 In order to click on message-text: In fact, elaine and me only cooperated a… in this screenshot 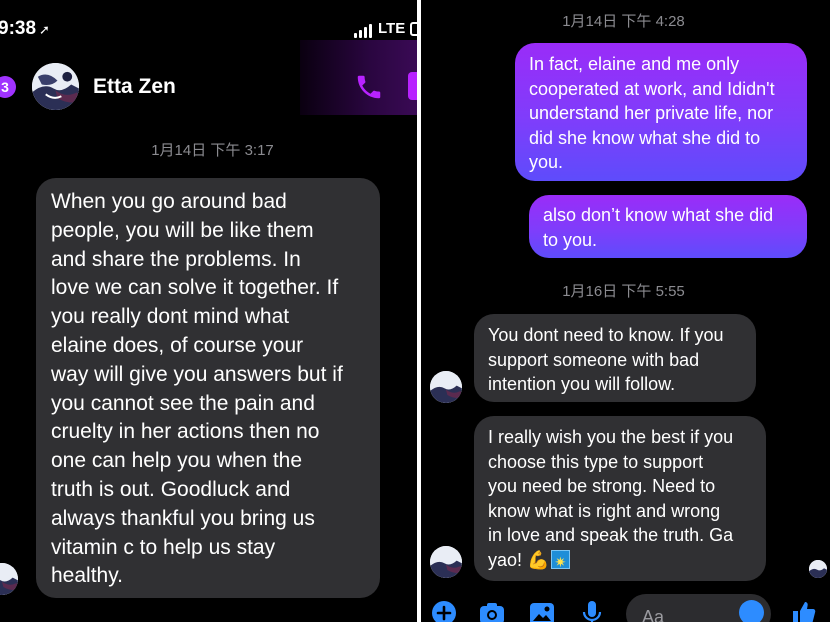, I will do `click(652, 113)`.